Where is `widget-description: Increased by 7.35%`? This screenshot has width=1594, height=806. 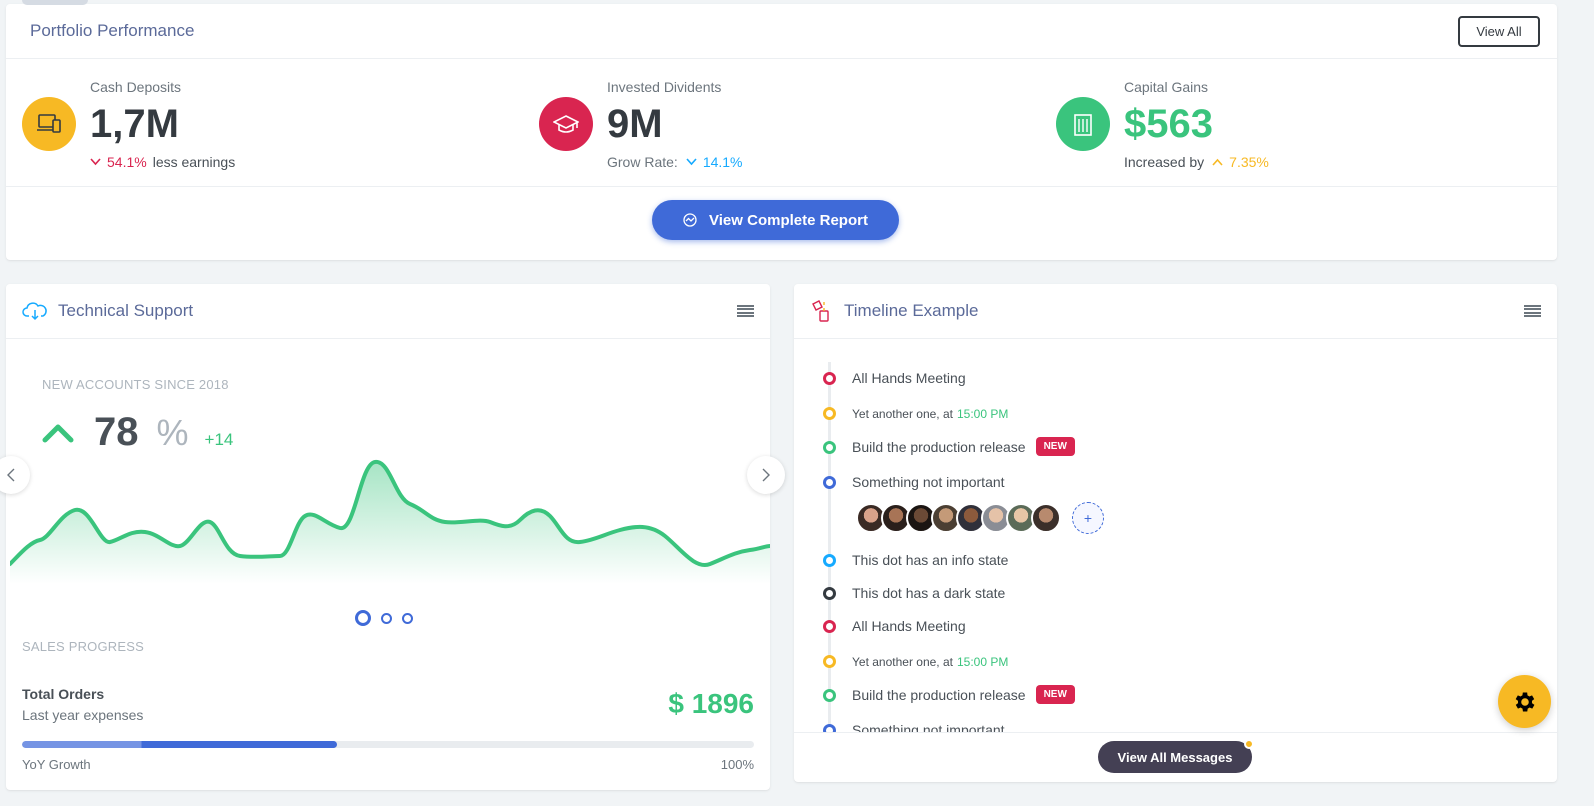 widget-description: Increased by 7.35% is located at coordinates (1199, 162).